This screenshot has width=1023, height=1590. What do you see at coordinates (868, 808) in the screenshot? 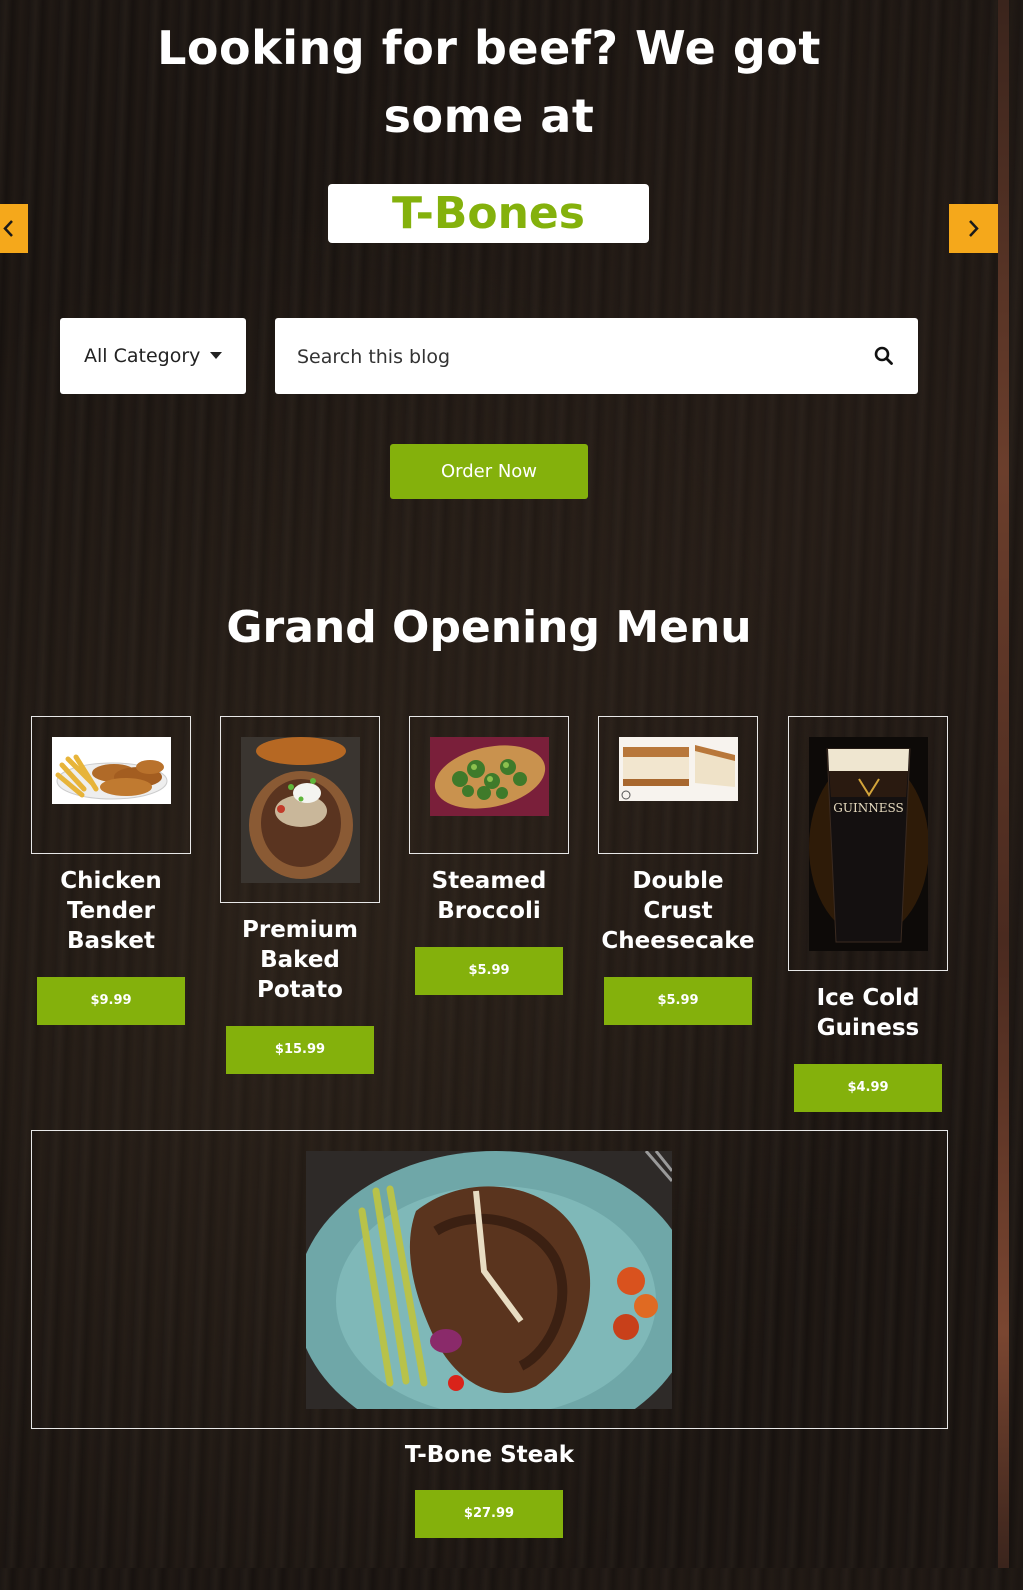
I see `guinness-logo-text: GUINNESS` at bounding box center [868, 808].